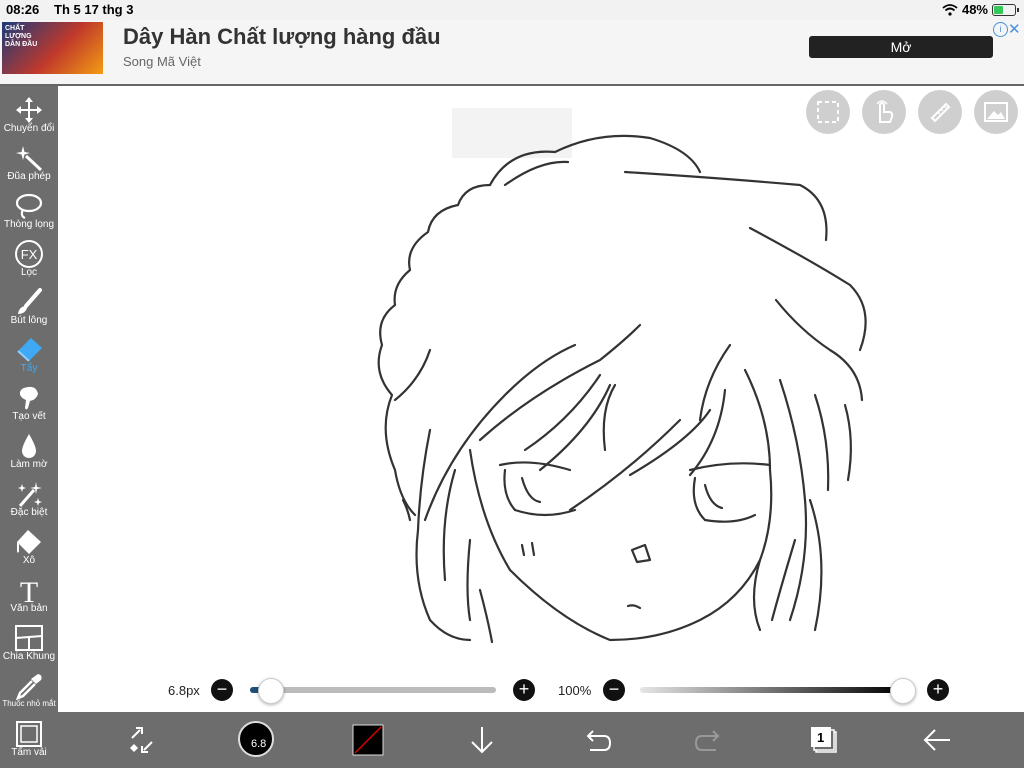 The width and height of the screenshot is (1024, 768). What do you see at coordinates (259, 744) in the screenshot?
I see `brush-size-label: 6.8` at bounding box center [259, 744].